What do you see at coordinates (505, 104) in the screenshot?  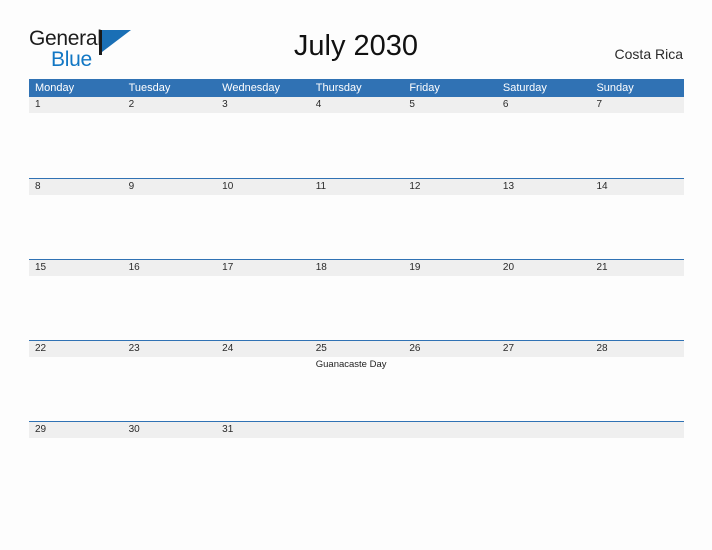 I see `day-number: 6` at bounding box center [505, 104].